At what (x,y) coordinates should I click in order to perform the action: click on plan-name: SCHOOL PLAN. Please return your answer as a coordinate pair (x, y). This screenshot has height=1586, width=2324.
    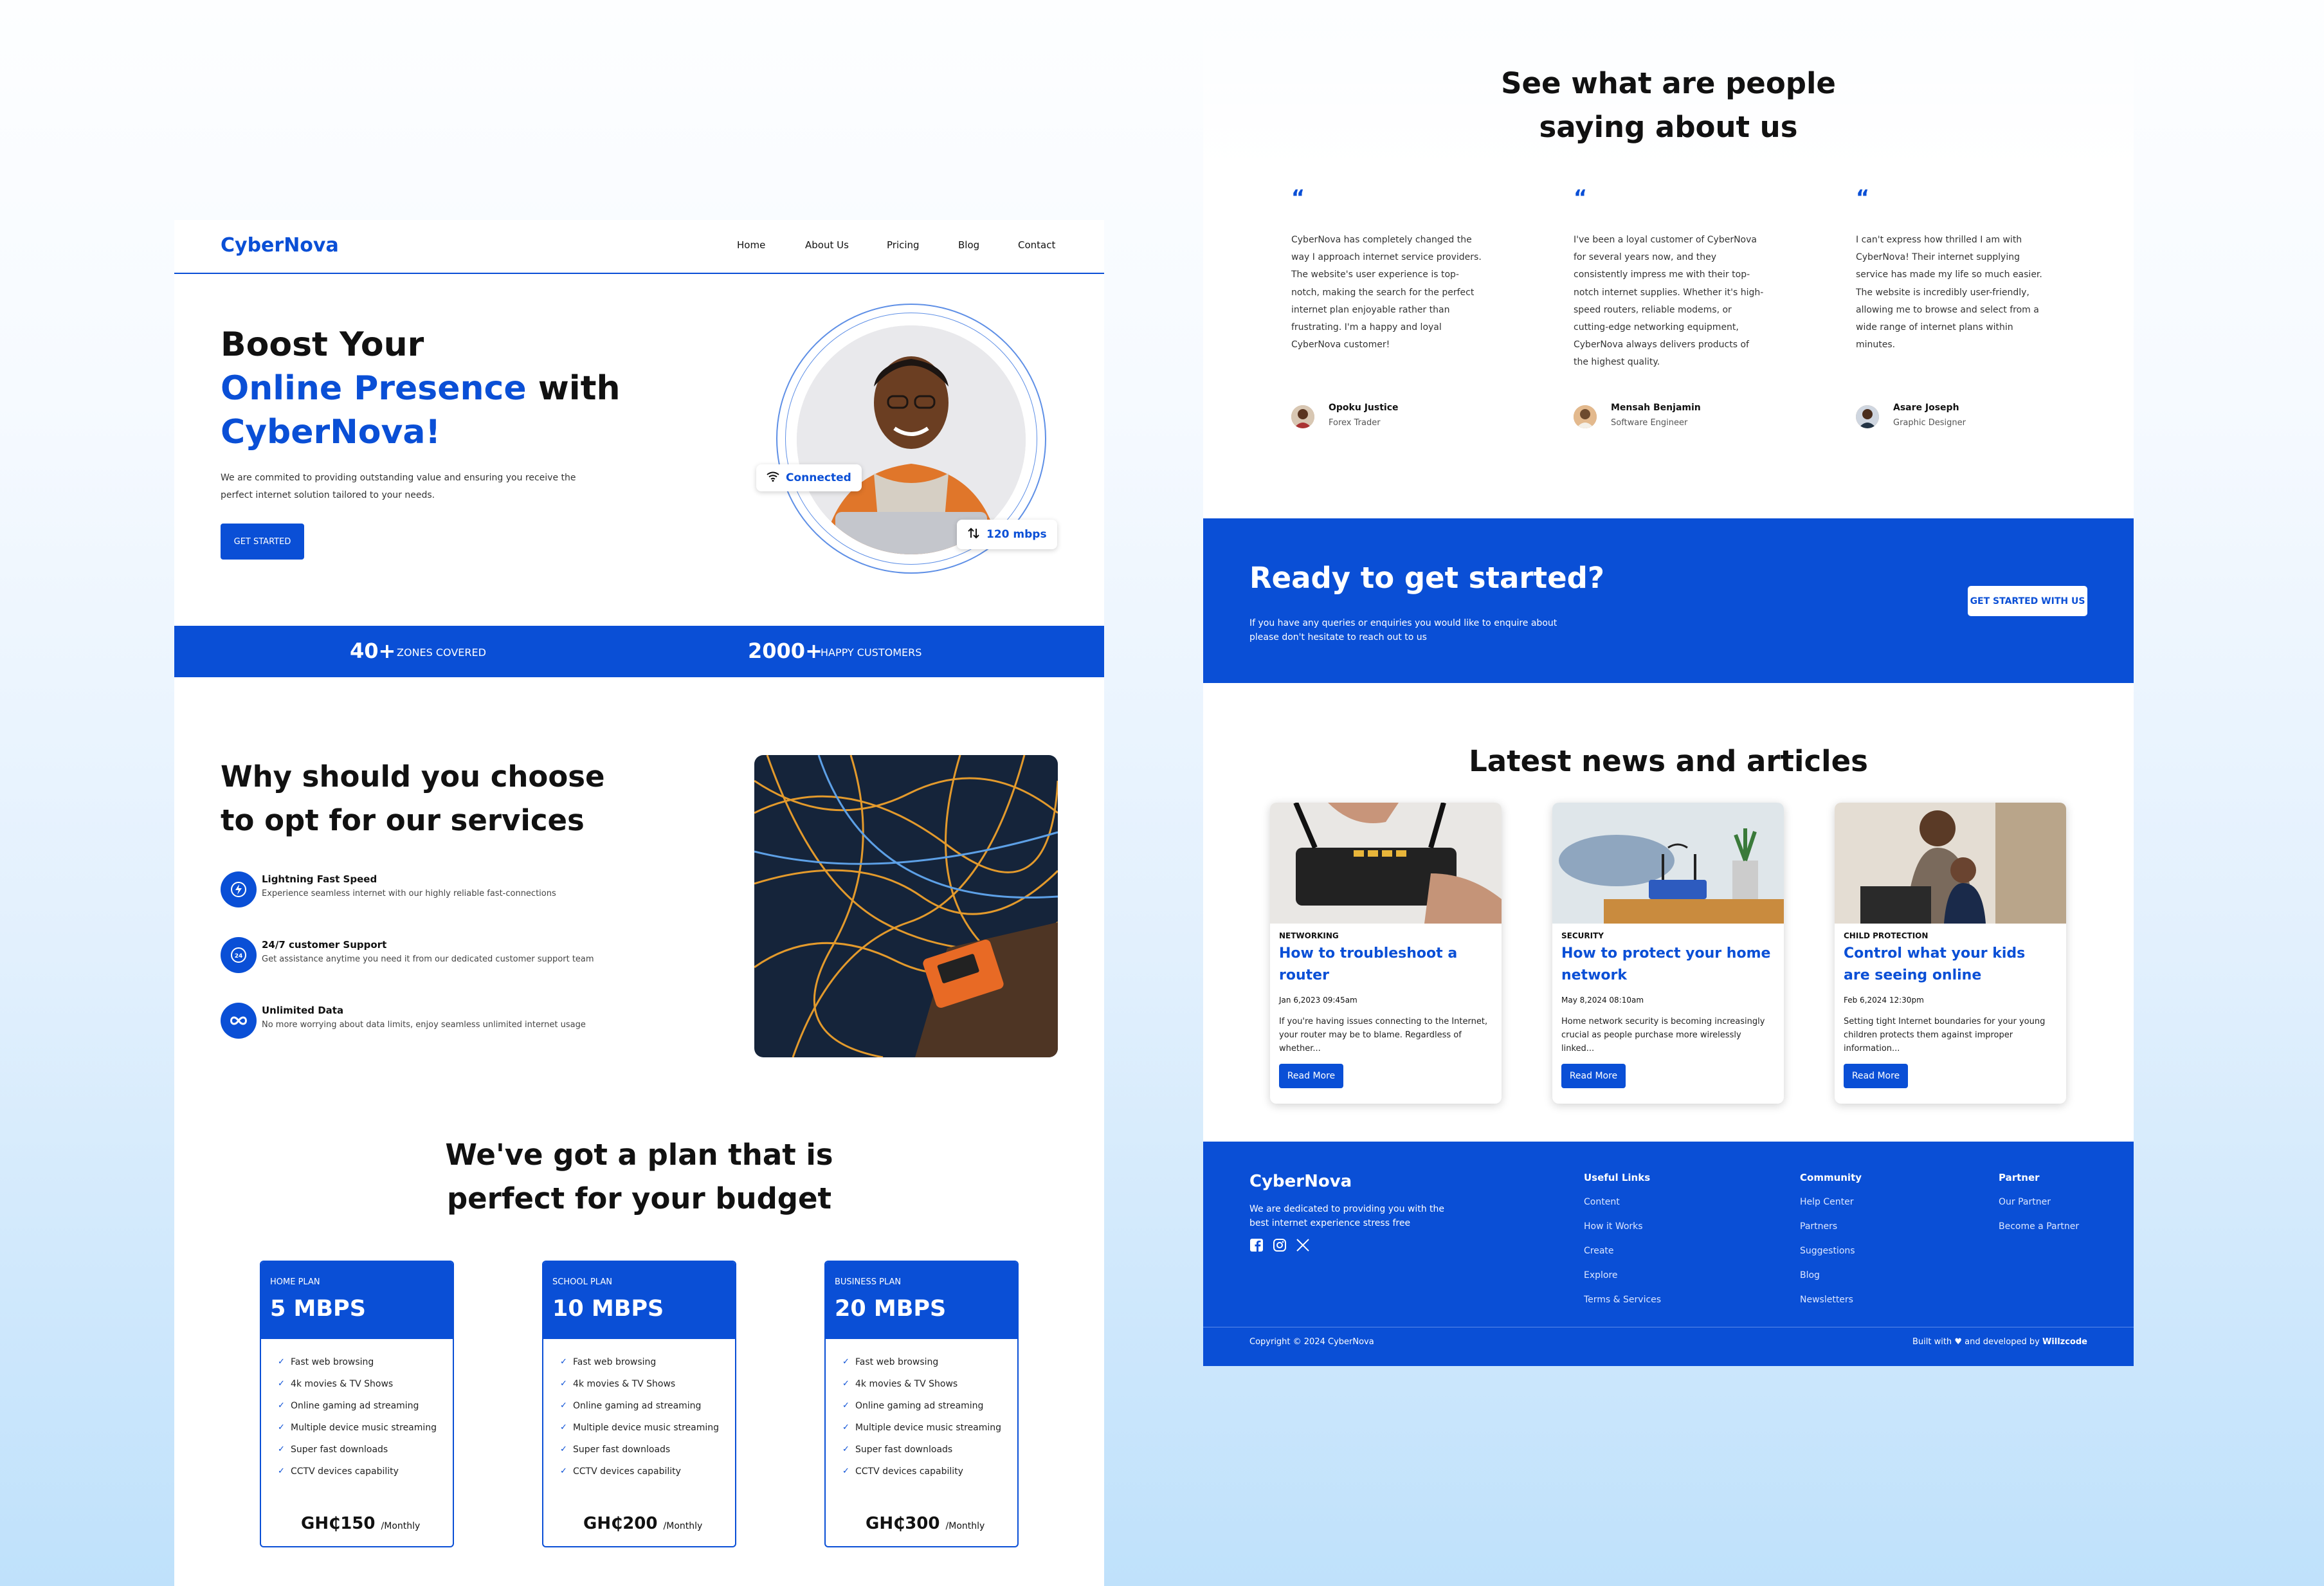
    Looking at the image, I should click on (582, 1282).